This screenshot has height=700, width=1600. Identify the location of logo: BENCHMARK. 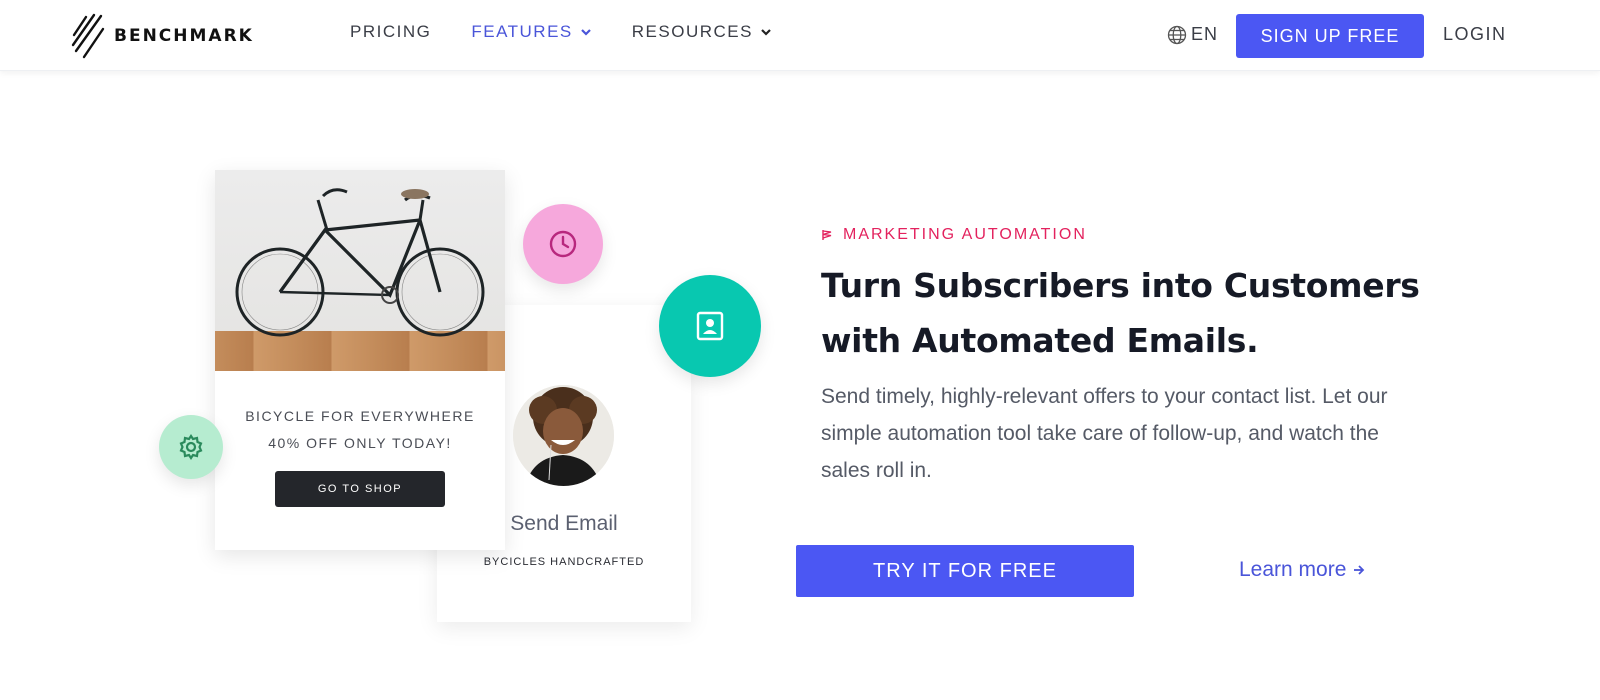
(162, 36).